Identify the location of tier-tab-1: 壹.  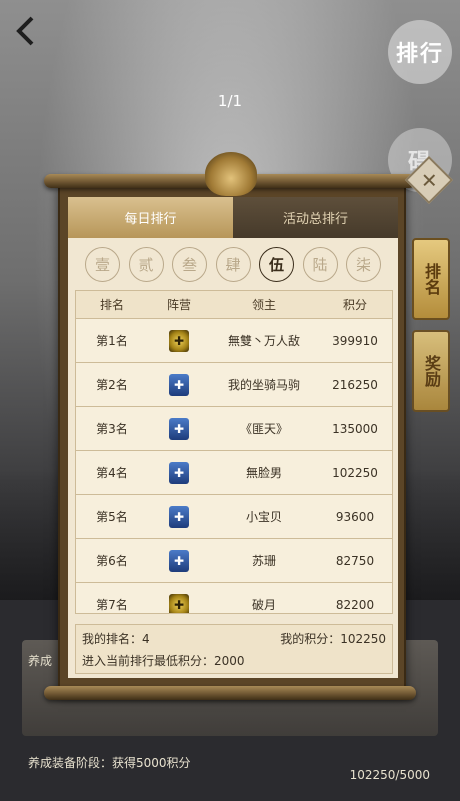
(102, 264).